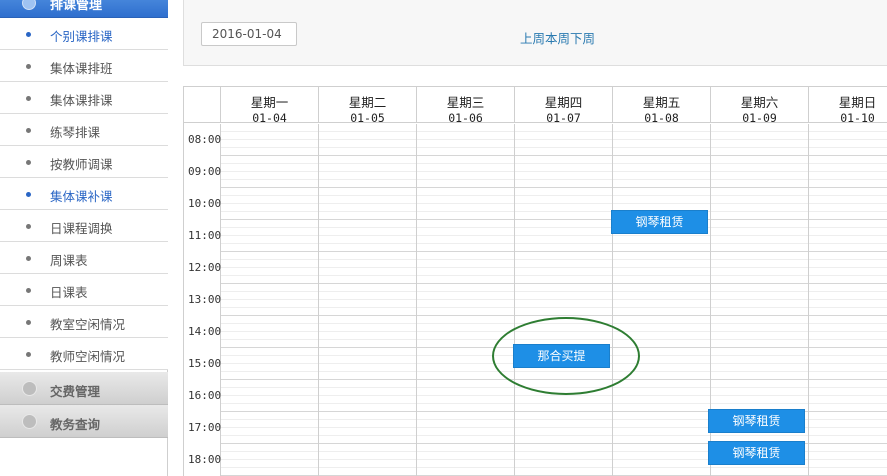  I want to click on weekday-label: 星期五, so click(661, 102).